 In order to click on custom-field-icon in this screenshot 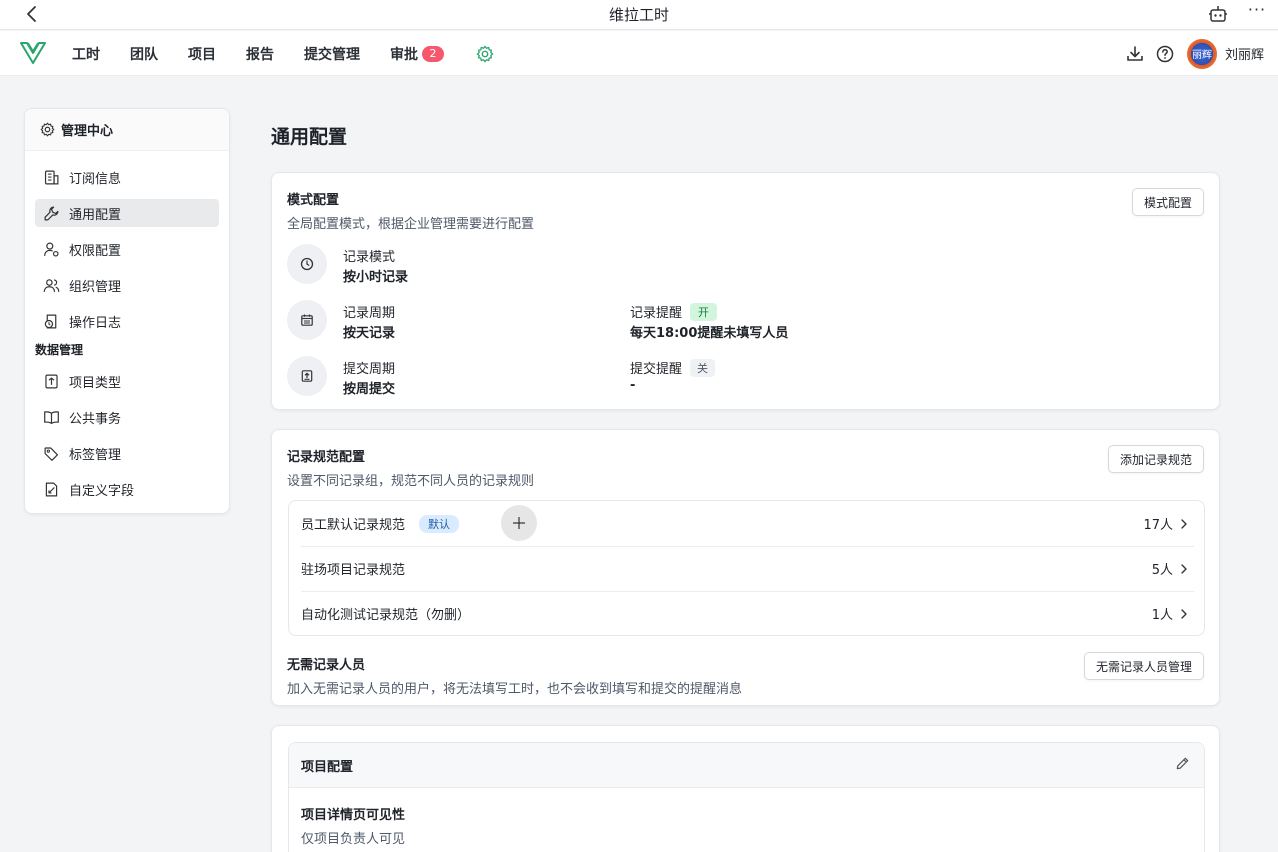, I will do `click(51, 489)`.